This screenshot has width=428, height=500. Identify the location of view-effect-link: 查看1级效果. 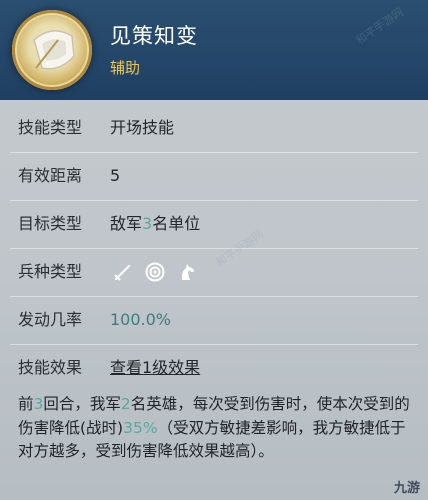
(155, 368).